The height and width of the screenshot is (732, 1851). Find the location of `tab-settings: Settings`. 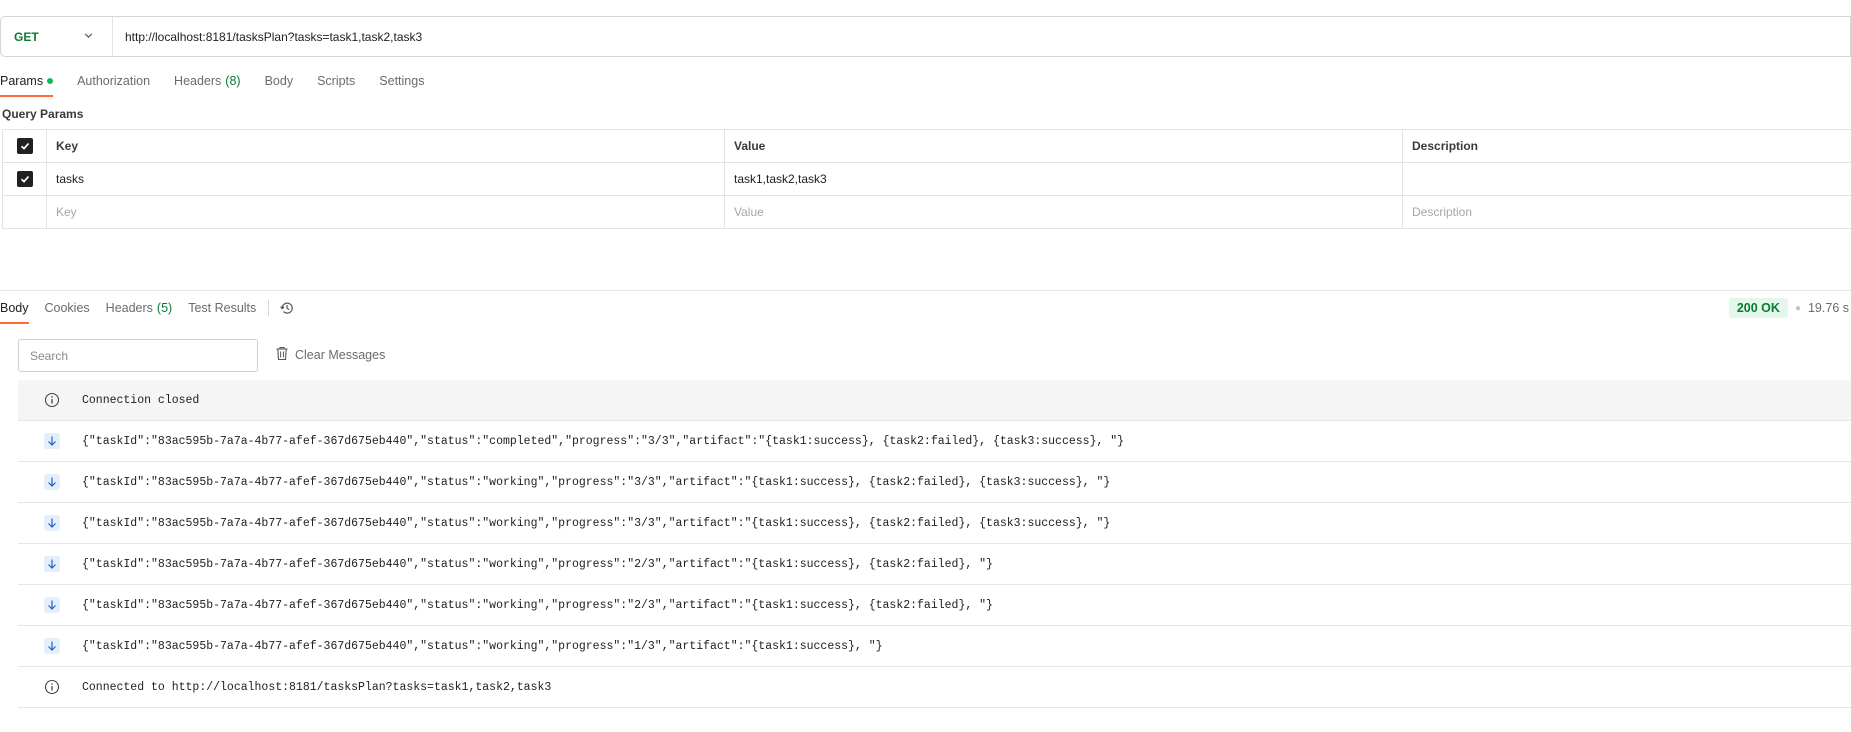

tab-settings: Settings is located at coordinates (401, 81).